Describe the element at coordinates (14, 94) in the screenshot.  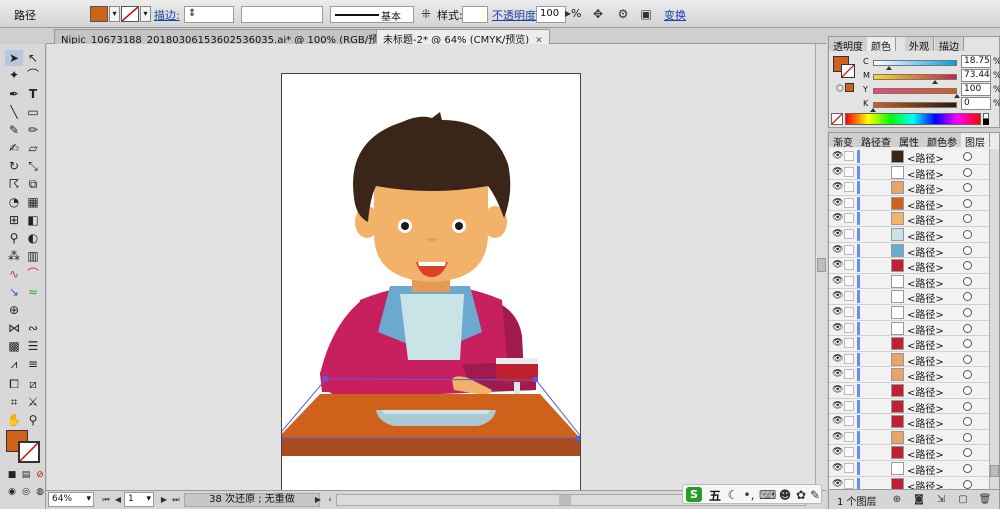
I see `pen-tool-icon: ✒` at that location.